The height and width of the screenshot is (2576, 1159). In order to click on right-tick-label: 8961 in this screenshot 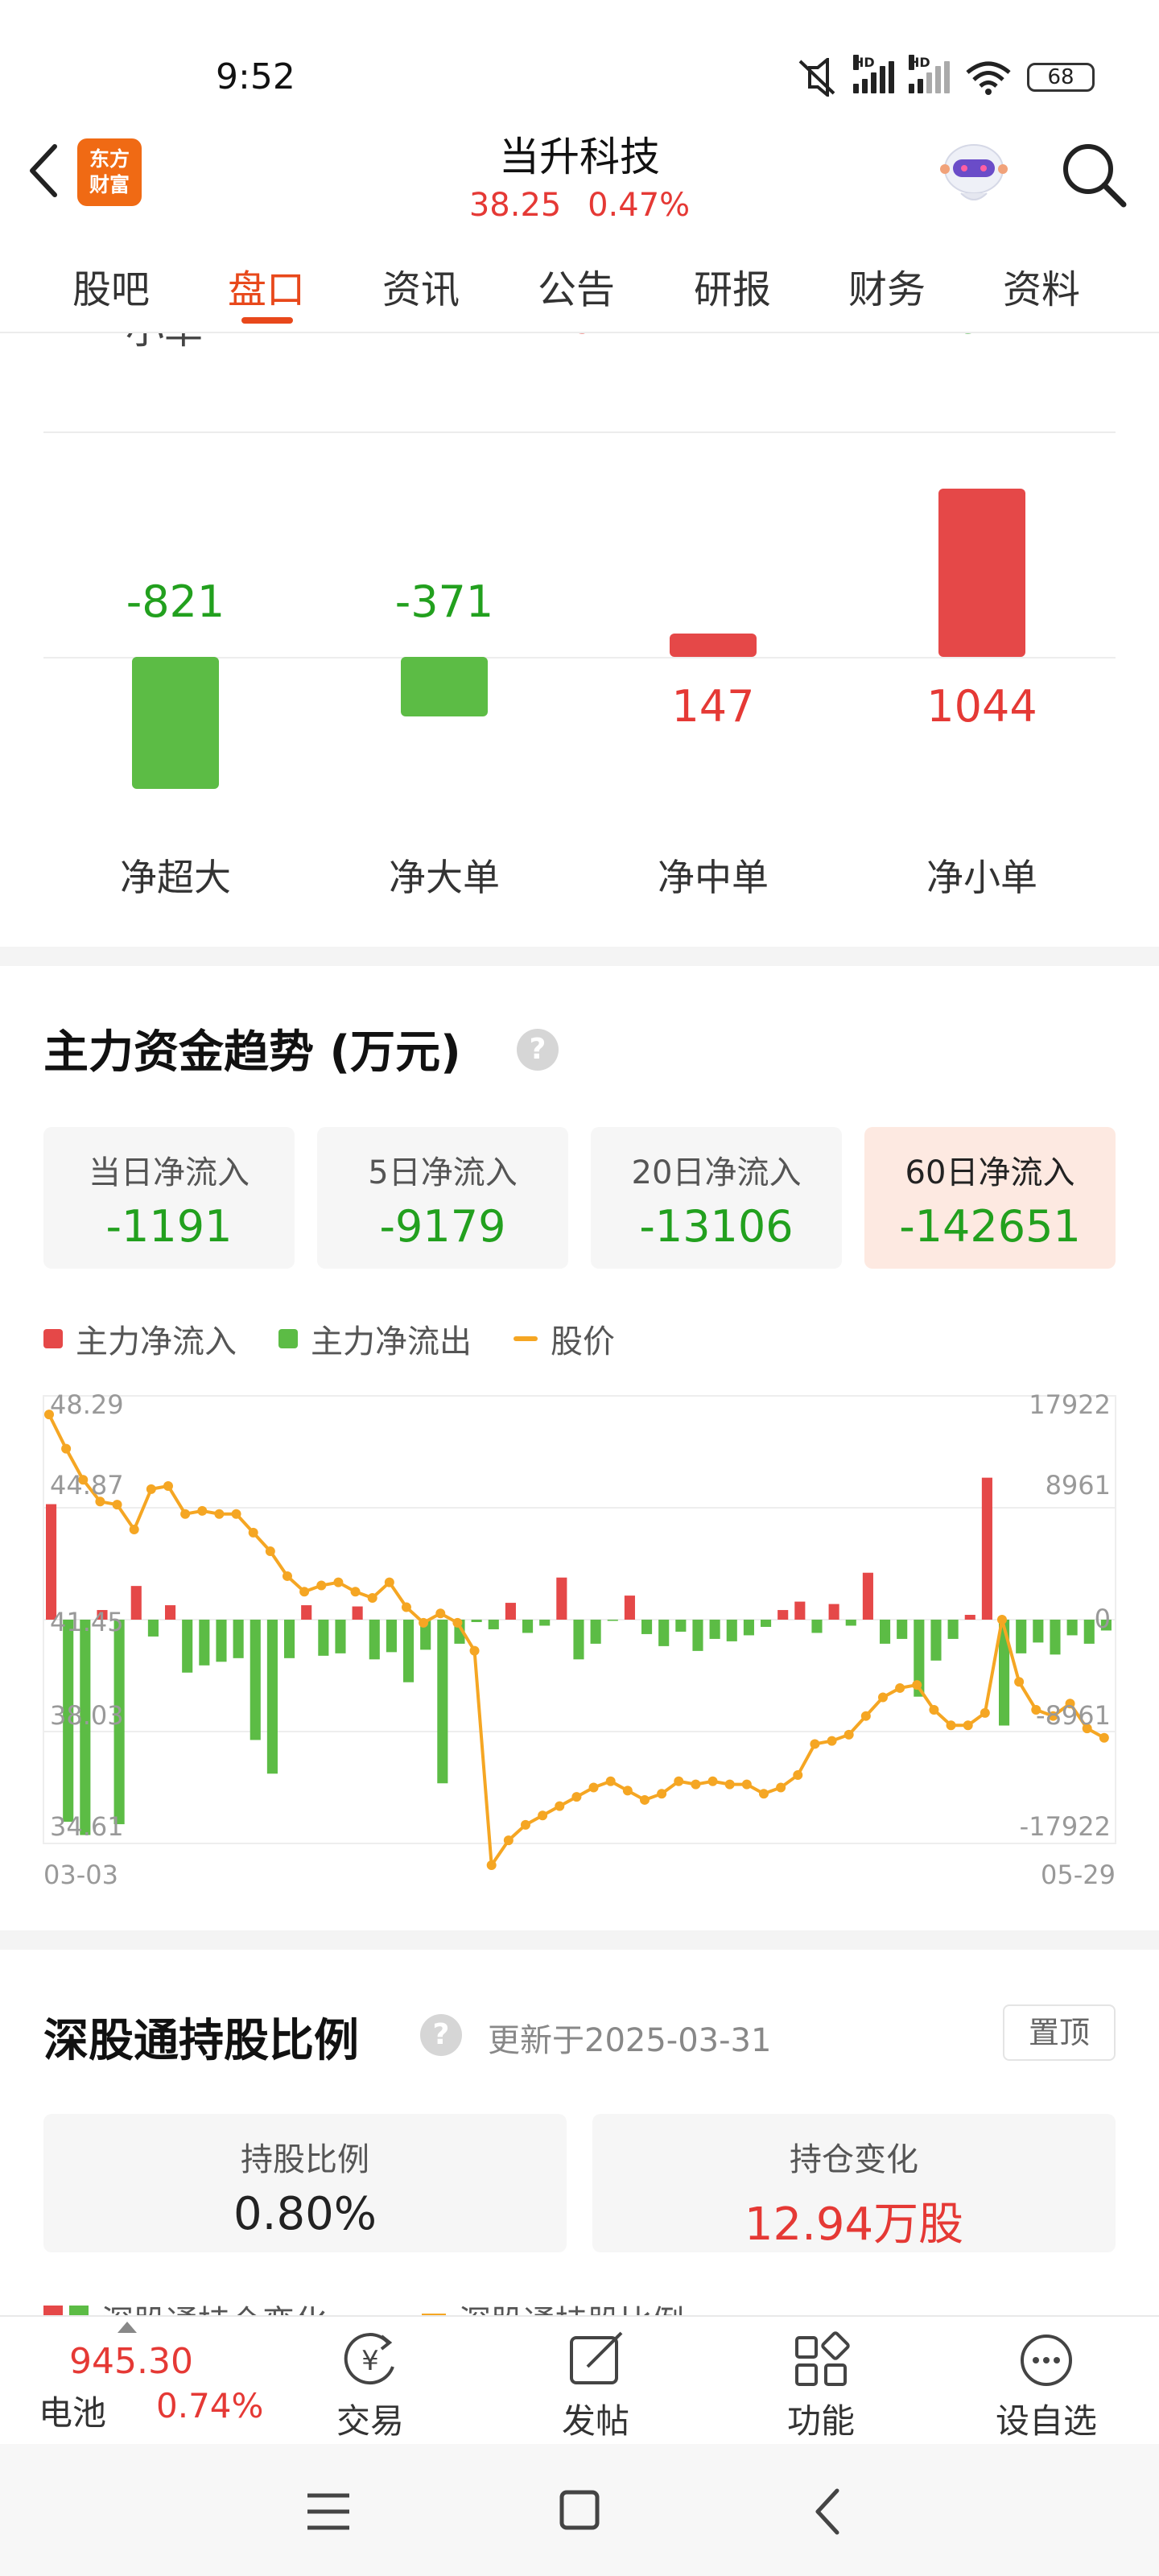, I will do `click(1078, 1485)`.